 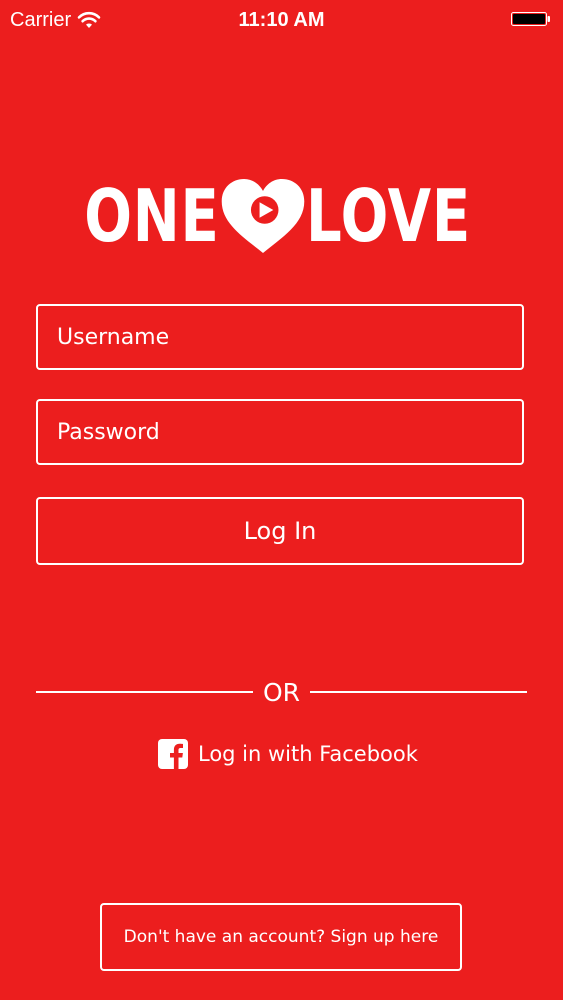 I want to click on username-input, so click(x=280, y=337).